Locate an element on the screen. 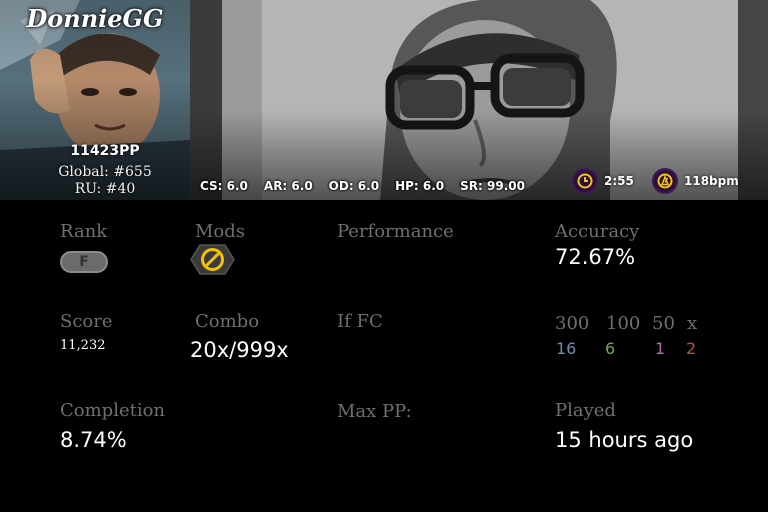 This screenshot has height=512, width=768. bpm-badge: 118bpm is located at coordinates (695, 181).